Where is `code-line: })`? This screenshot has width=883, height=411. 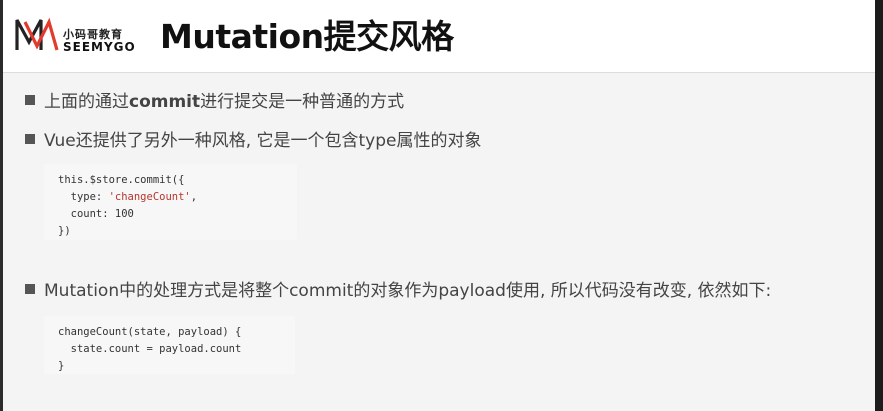 code-line: }) is located at coordinates (64, 231).